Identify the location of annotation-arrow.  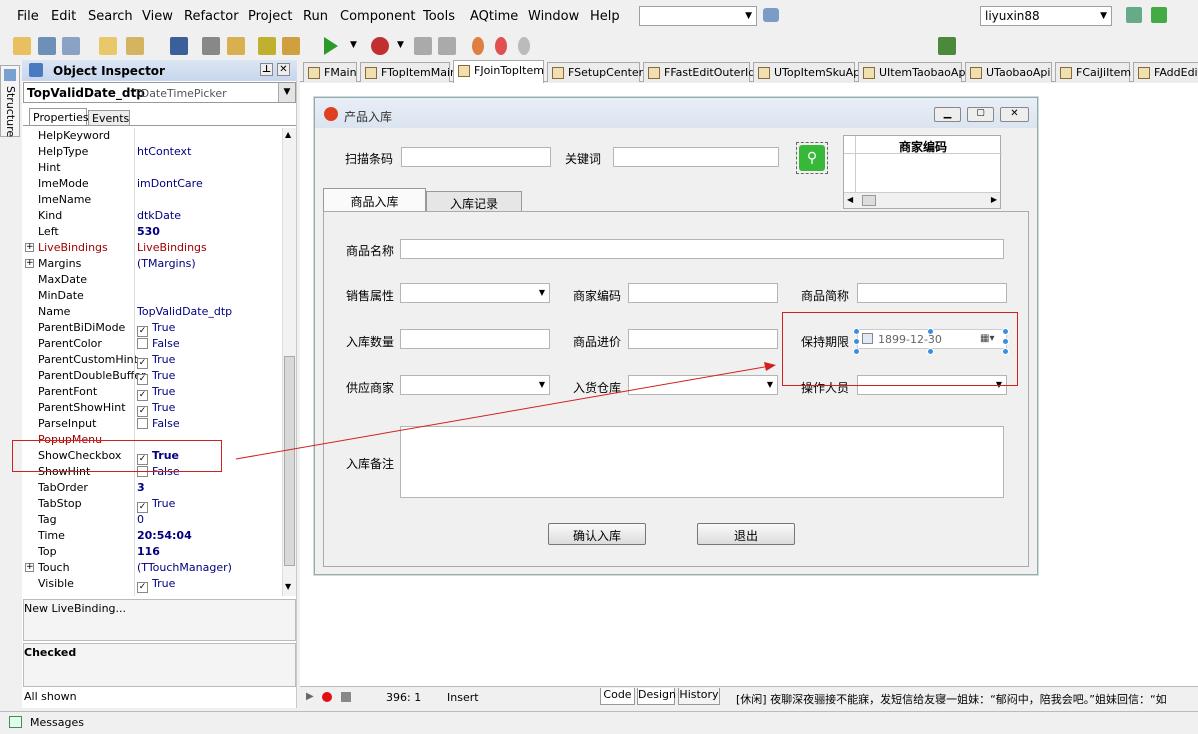
(505, 411).